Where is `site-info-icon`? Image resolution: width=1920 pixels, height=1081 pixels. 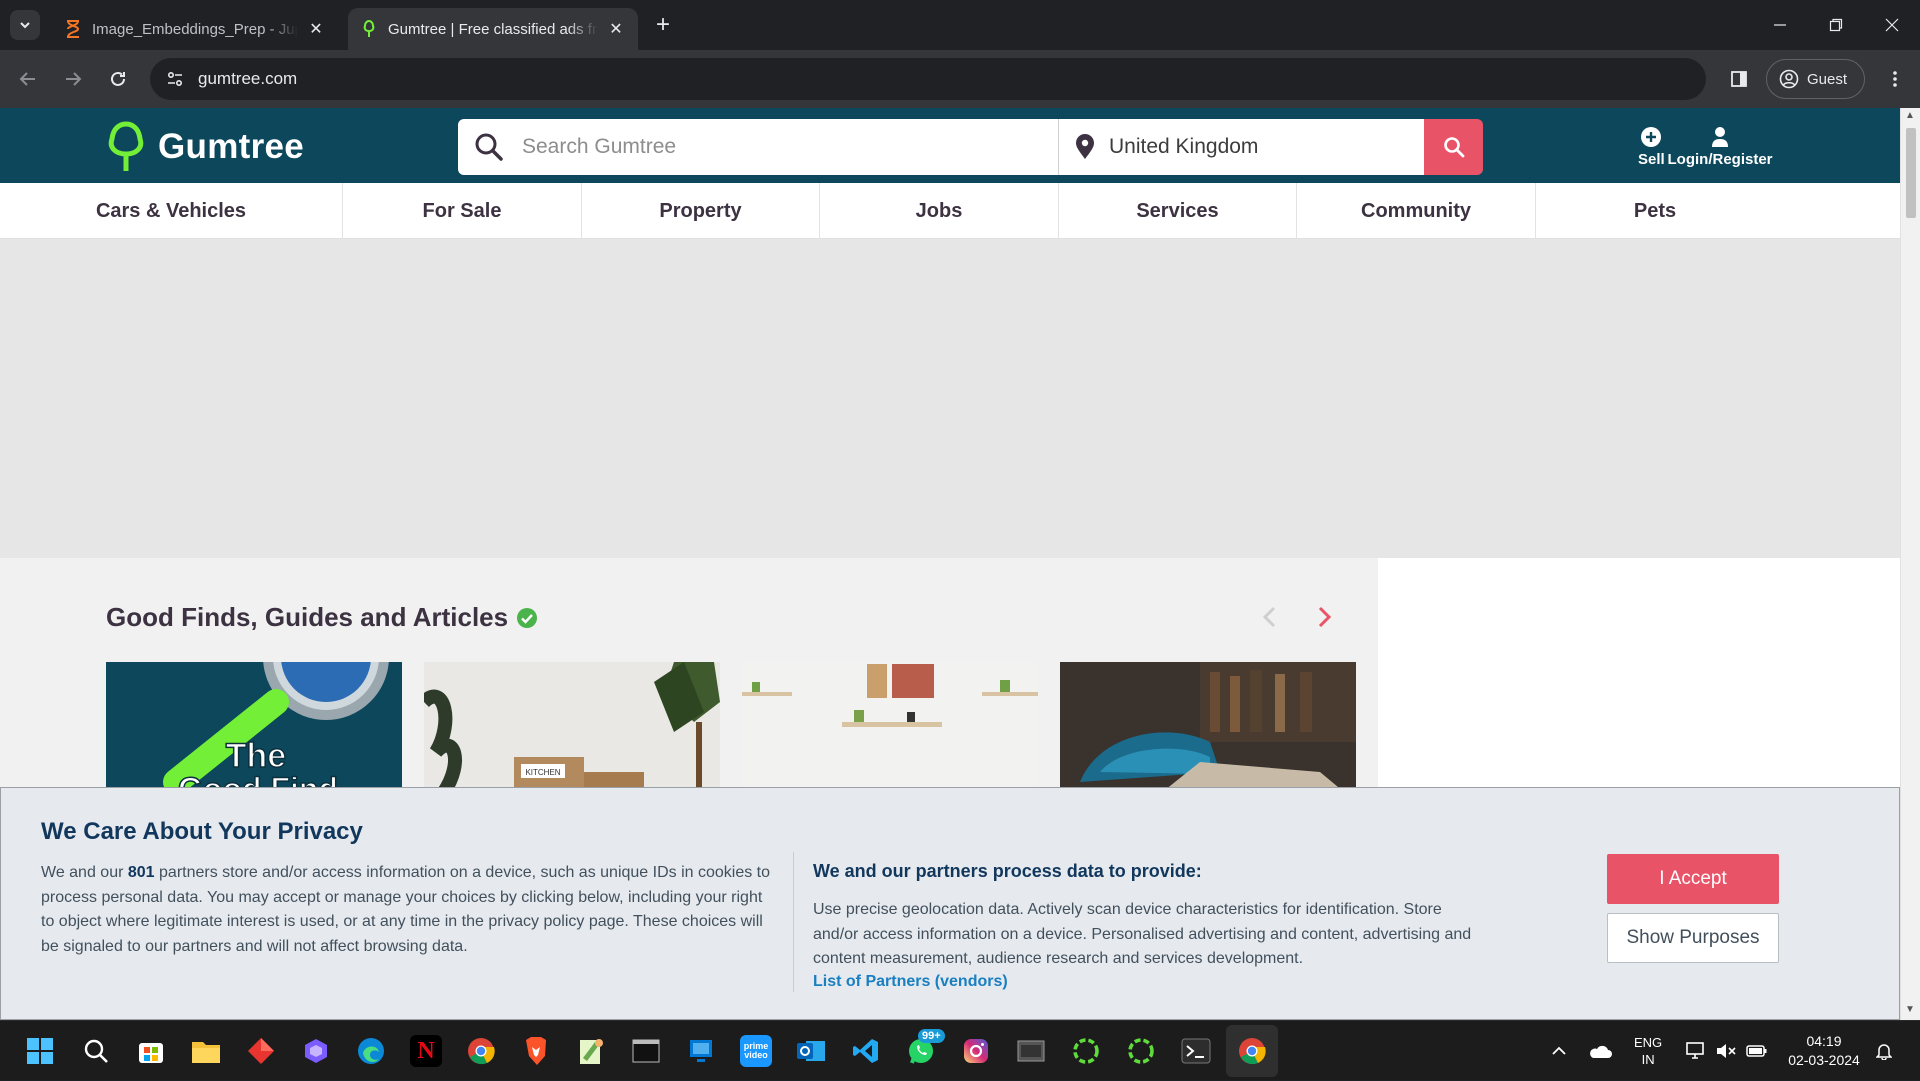 site-info-icon is located at coordinates (175, 79).